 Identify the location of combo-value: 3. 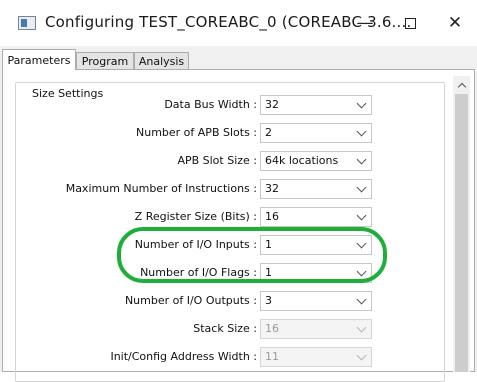
(268, 300).